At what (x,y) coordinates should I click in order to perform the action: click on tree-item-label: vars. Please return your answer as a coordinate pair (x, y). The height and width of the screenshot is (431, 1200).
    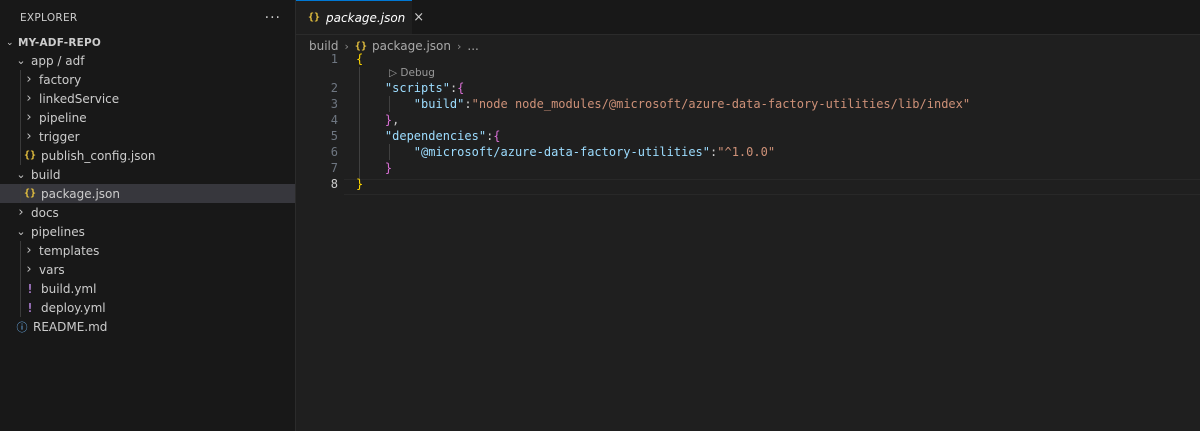
    Looking at the image, I should click on (52, 269).